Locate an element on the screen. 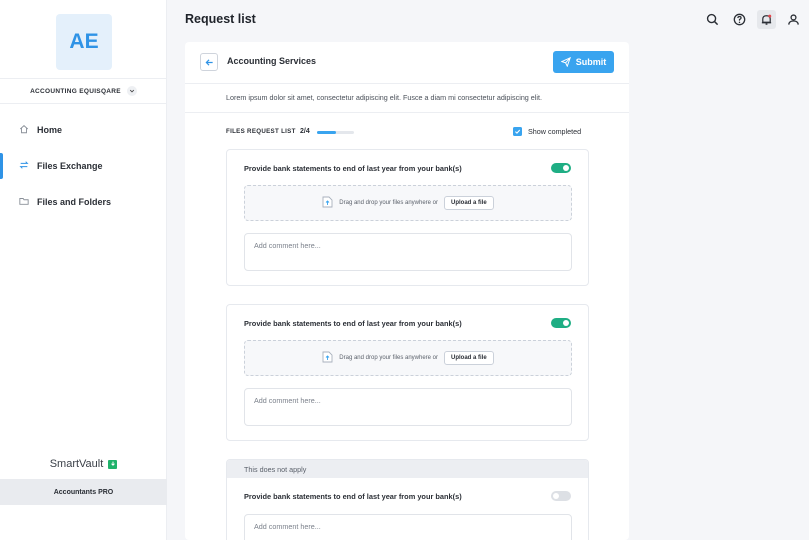  home-icon is located at coordinates (24, 130).